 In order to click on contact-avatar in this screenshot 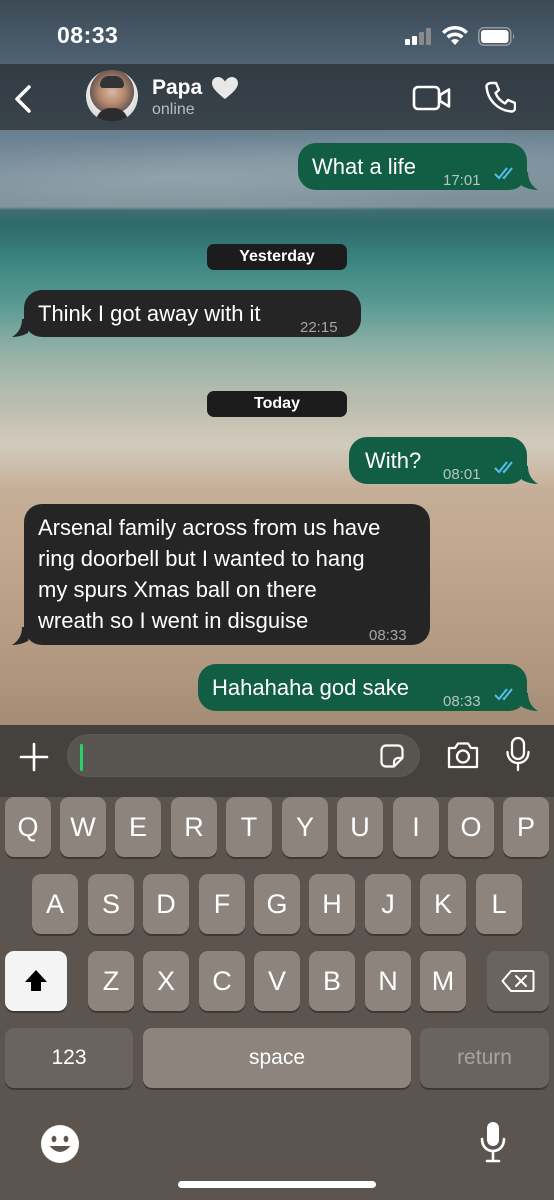, I will do `click(112, 96)`.